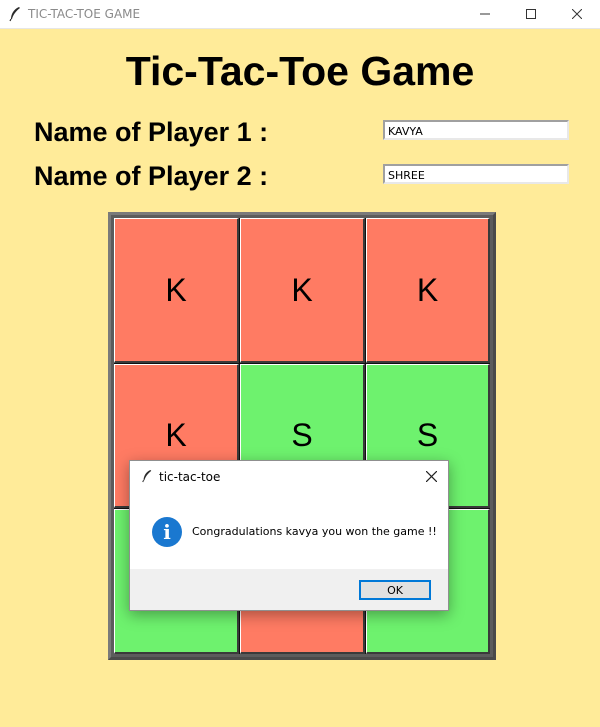 The width and height of the screenshot is (600, 727). What do you see at coordinates (84, 14) in the screenshot?
I see `window-title: TIC-TAC-TOE GAME` at bounding box center [84, 14].